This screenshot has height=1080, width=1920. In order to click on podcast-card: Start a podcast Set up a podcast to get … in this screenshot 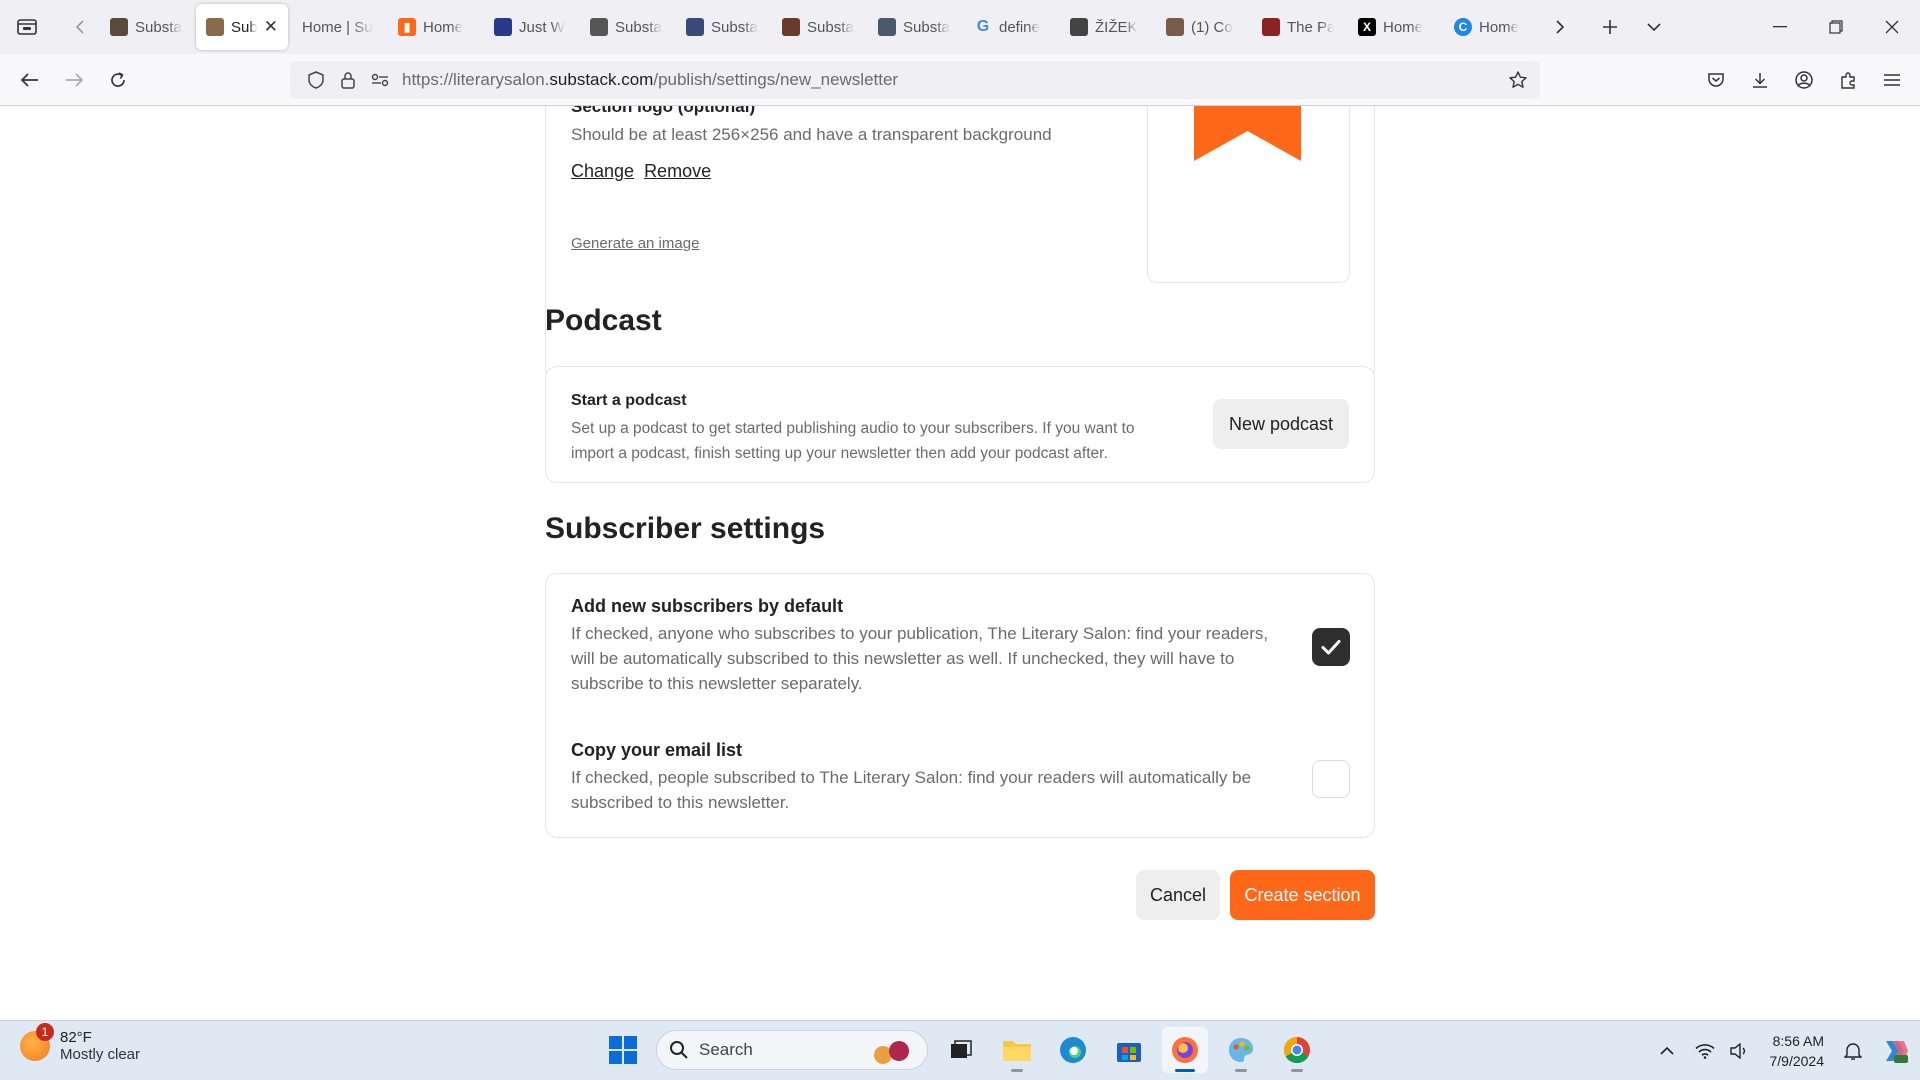, I will do `click(960, 424)`.